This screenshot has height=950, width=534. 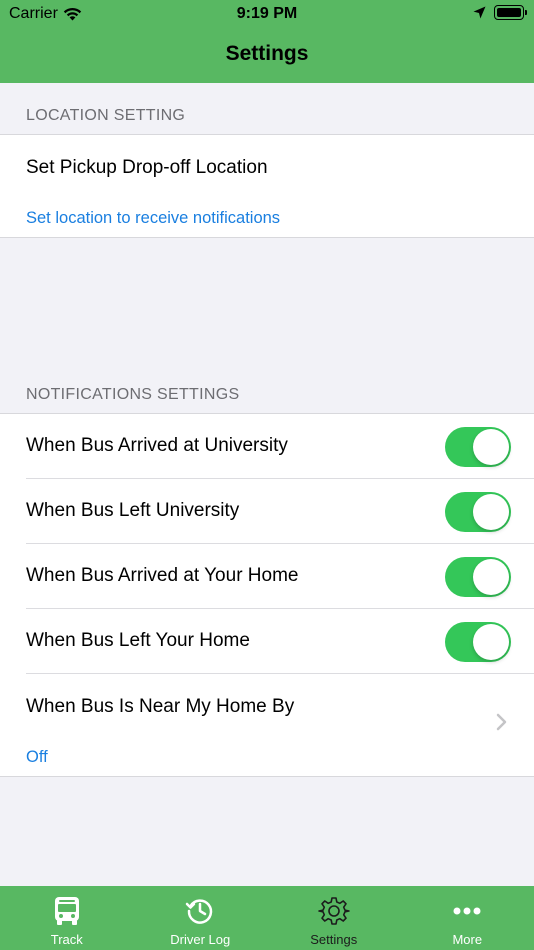 What do you see at coordinates (467, 911) in the screenshot?
I see `more-icon` at bounding box center [467, 911].